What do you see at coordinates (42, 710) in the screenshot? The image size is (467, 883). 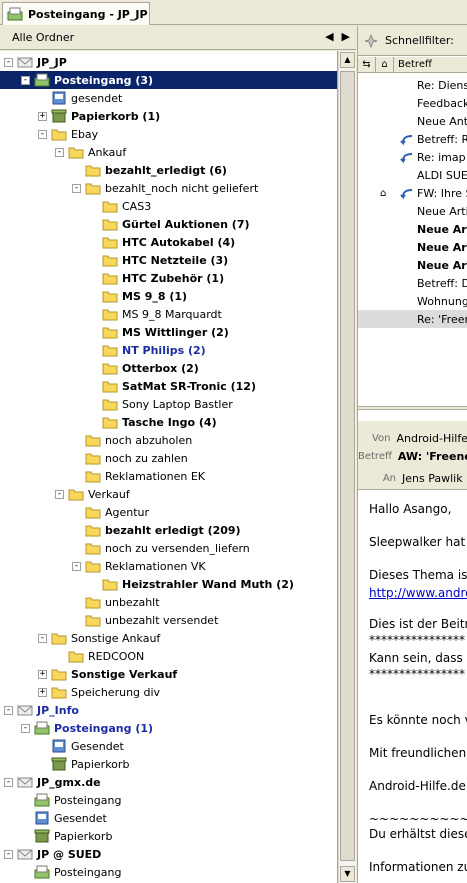 I see `folder-tree-item: - JP_Info` at bounding box center [42, 710].